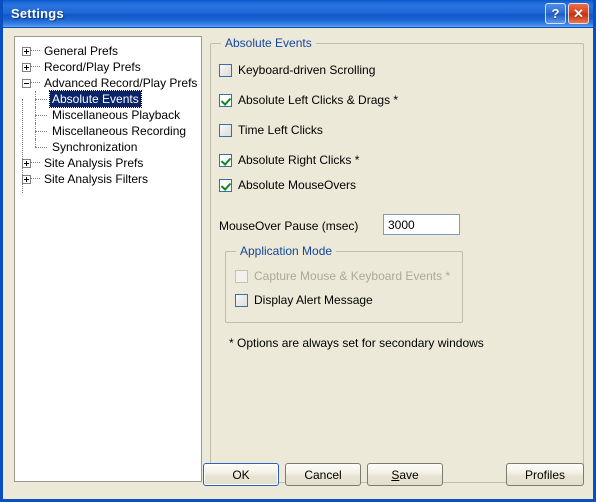 This screenshot has width=596, height=502. I want to click on window-title: Settings, so click(37, 13).